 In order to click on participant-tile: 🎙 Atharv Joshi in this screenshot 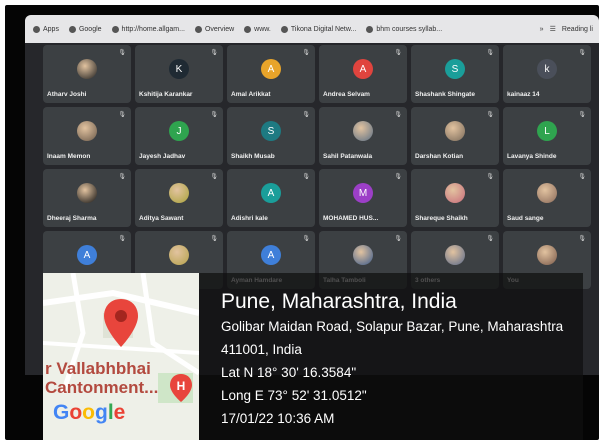, I will do `click(87, 74)`.